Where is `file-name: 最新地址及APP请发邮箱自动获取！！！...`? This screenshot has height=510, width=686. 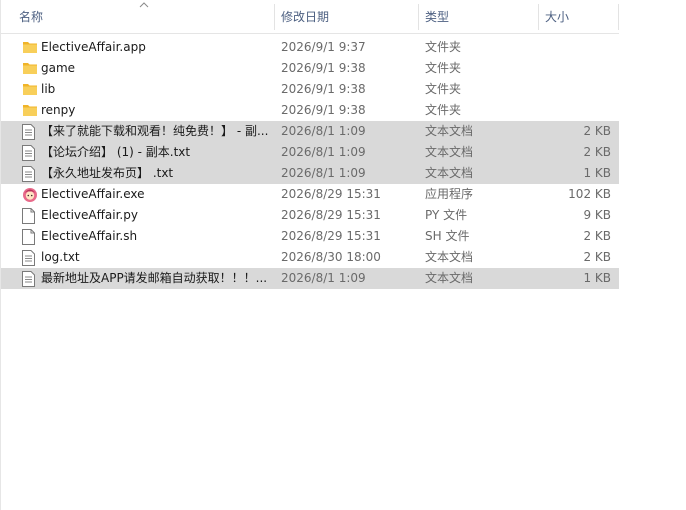 file-name: 最新地址及APP请发邮箱自动获取！！！... is located at coordinates (154, 278).